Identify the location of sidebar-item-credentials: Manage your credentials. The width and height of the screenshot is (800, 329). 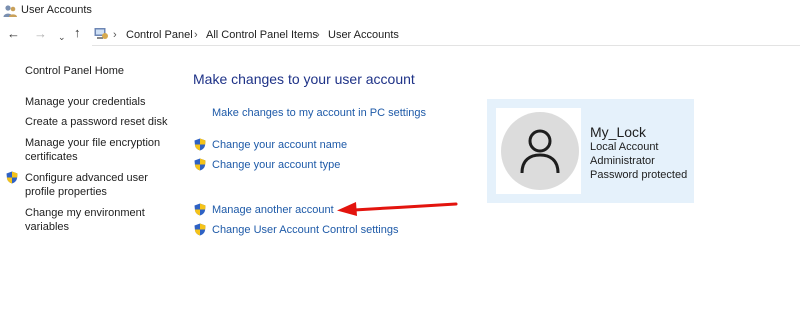
(105, 102).